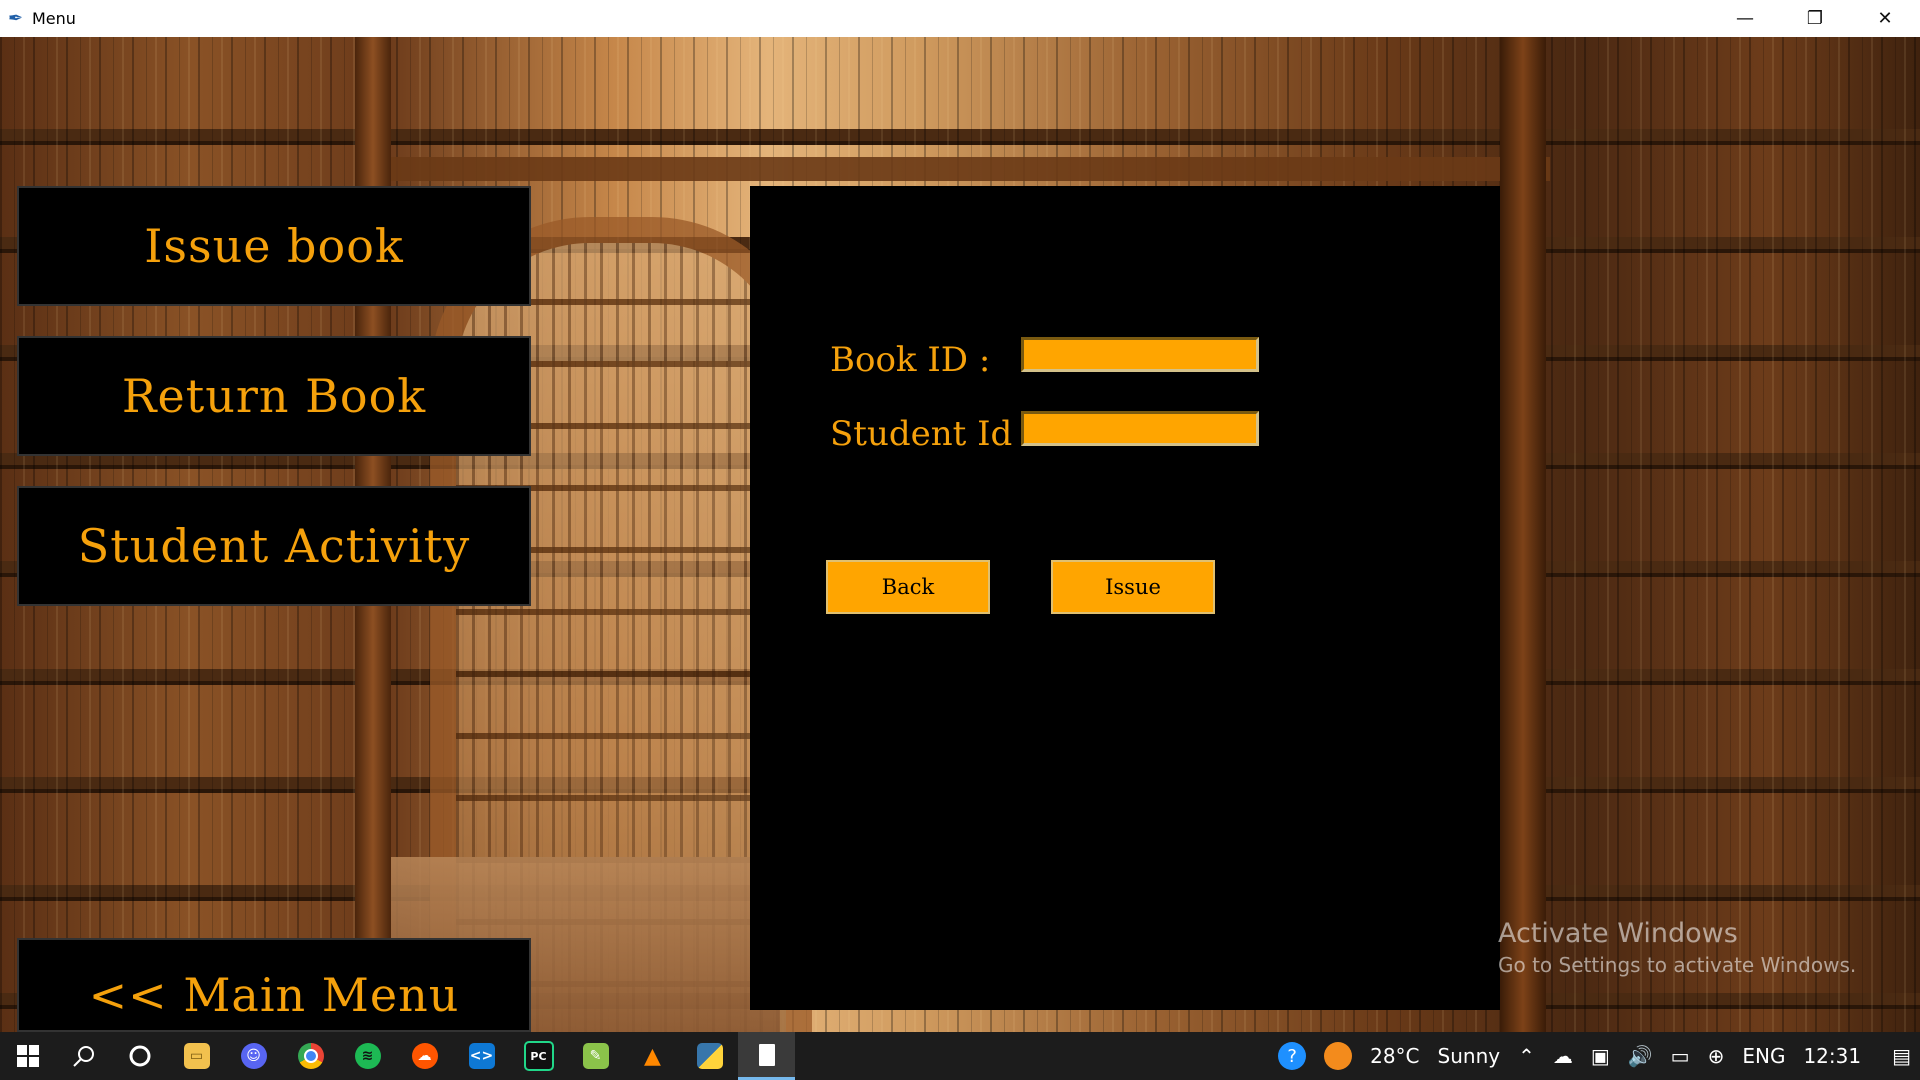  What do you see at coordinates (424, 1056) in the screenshot?
I see `soundcloud-icon: ☁` at bounding box center [424, 1056].